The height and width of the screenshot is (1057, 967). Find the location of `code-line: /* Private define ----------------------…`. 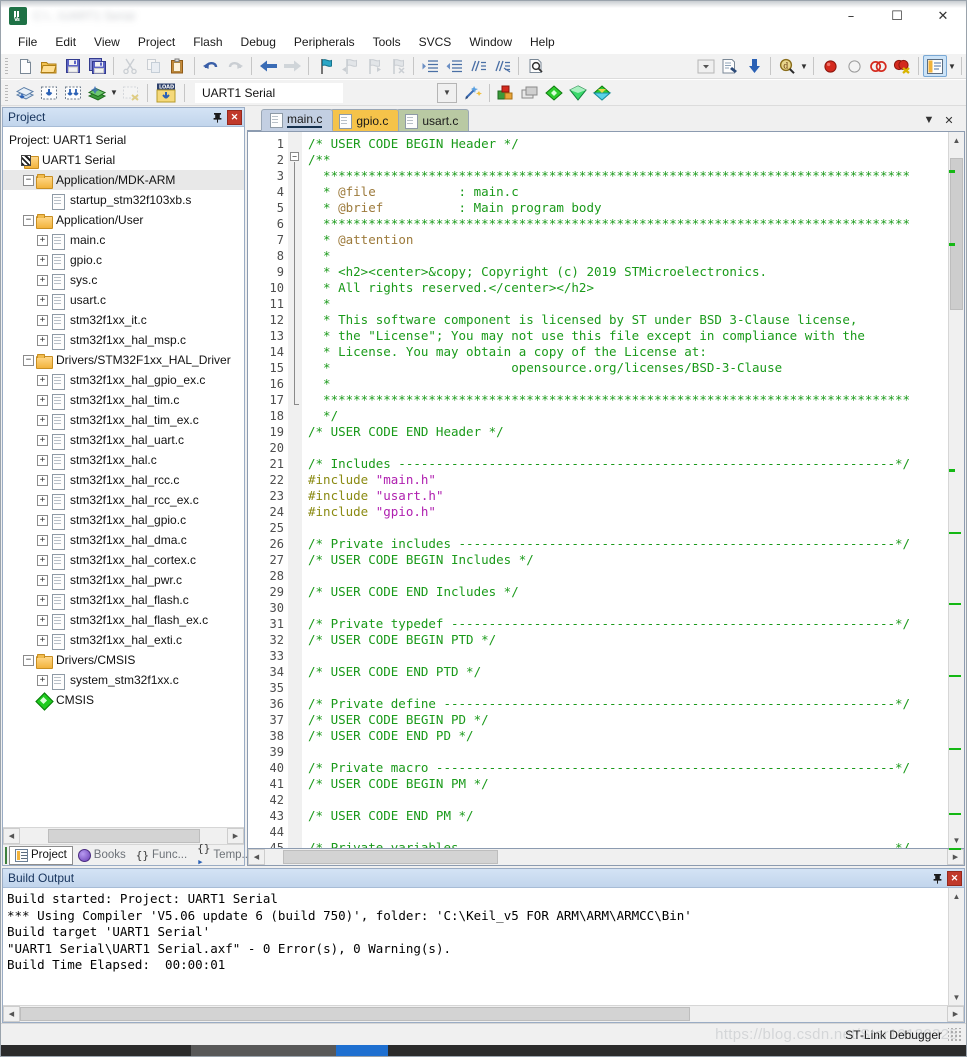

code-line: /* Private define ----------------------… is located at coordinates (628, 704).